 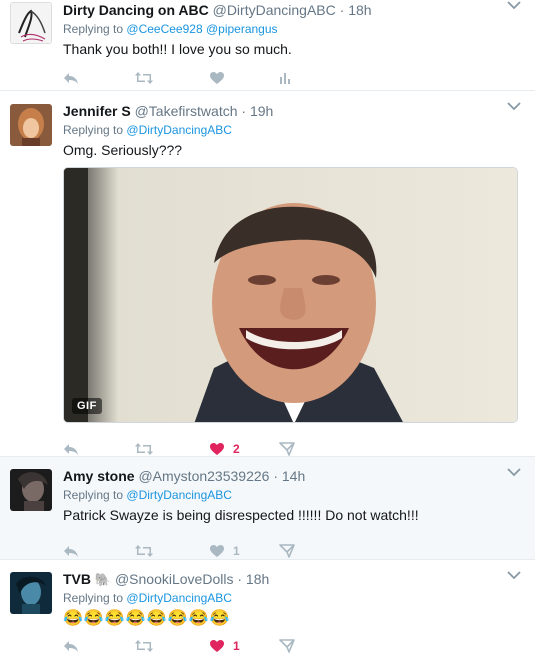 I want to click on mention-link: @CeeCee928, so click(x=164, y=29).